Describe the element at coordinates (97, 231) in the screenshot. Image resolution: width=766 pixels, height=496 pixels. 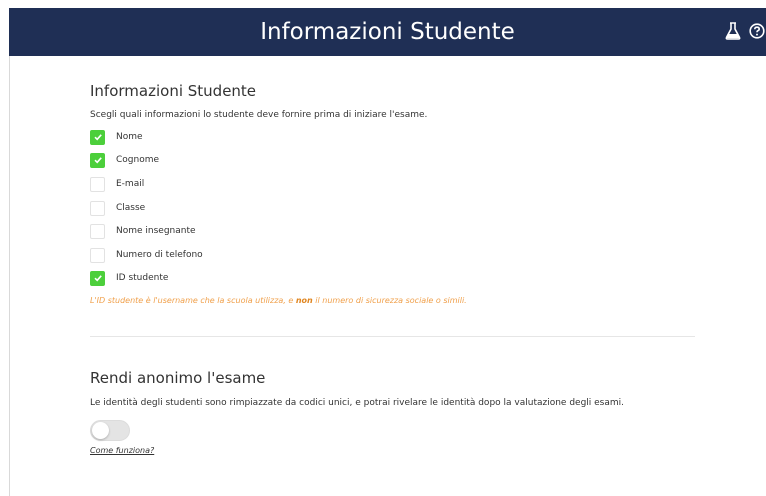
I see `nome-insegnante-checkbox` at that location.